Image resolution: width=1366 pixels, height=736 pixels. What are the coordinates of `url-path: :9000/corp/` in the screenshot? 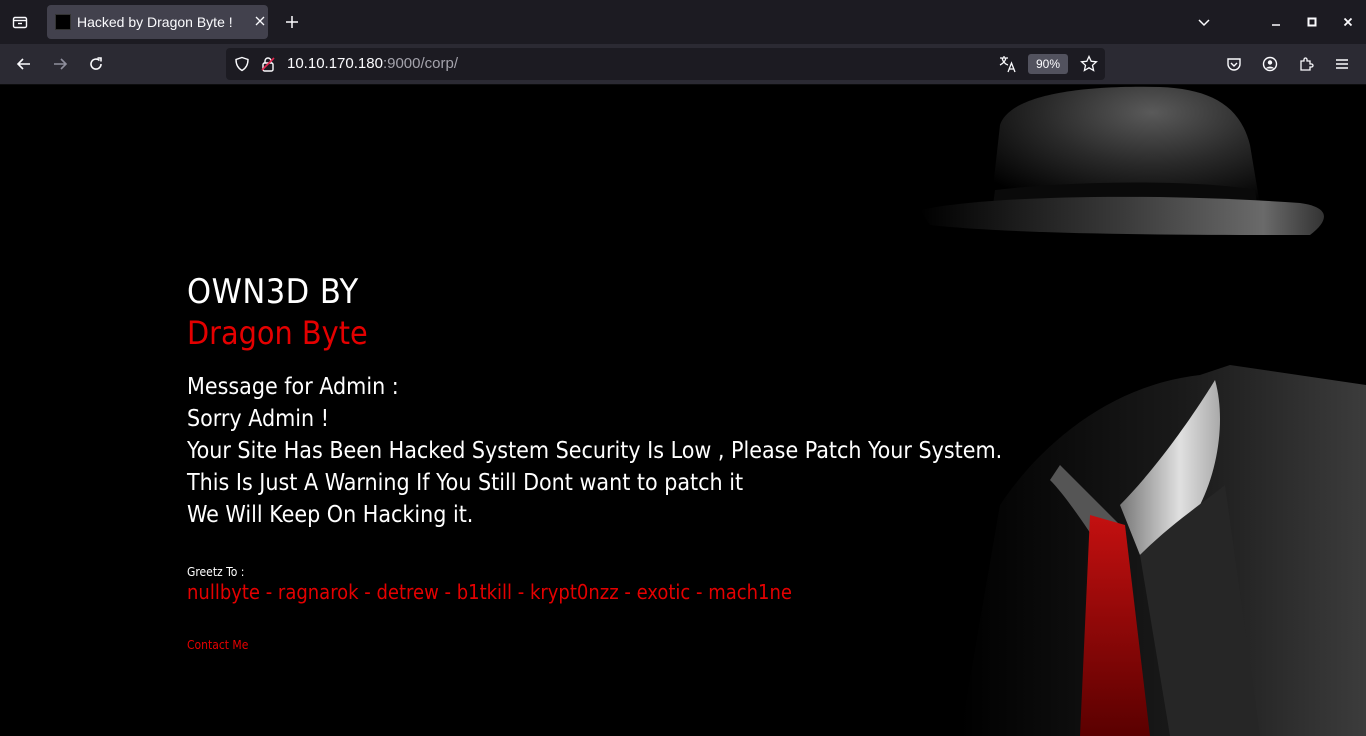 It's located at (420, 63).